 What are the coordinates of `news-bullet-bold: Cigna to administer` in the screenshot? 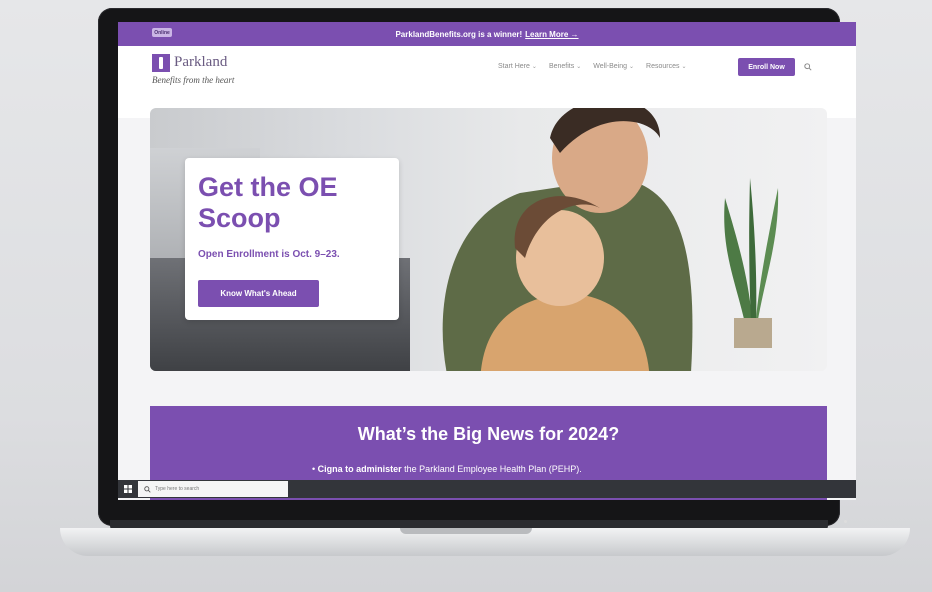 It's located at (359, 469).